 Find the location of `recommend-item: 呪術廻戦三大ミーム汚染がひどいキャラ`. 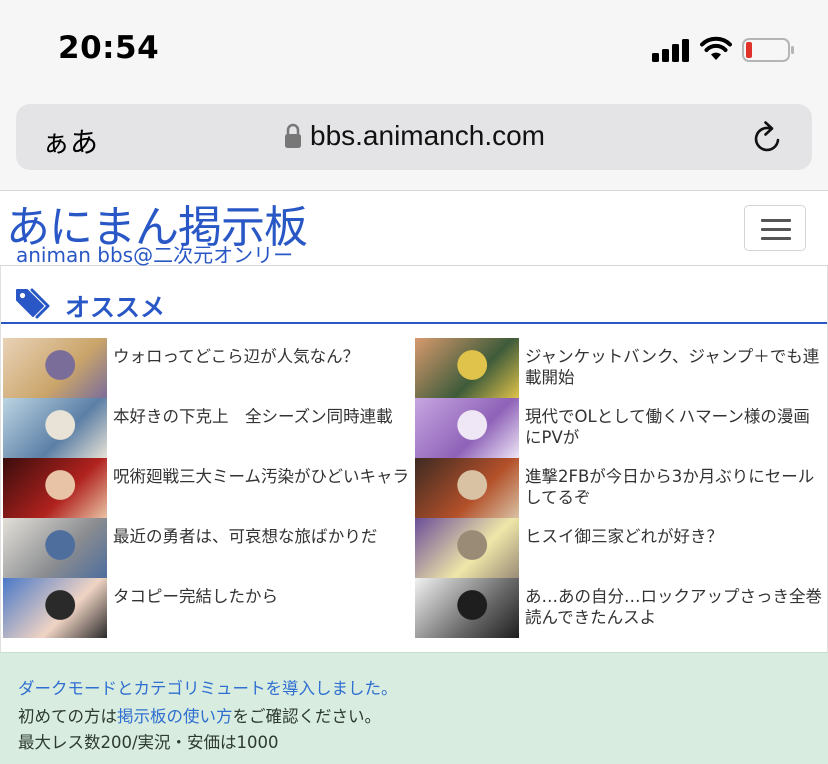

recommend-item: 呪術廻戦三大ミーム汚染がひどいキャラ is located at coordinates (209, 488).